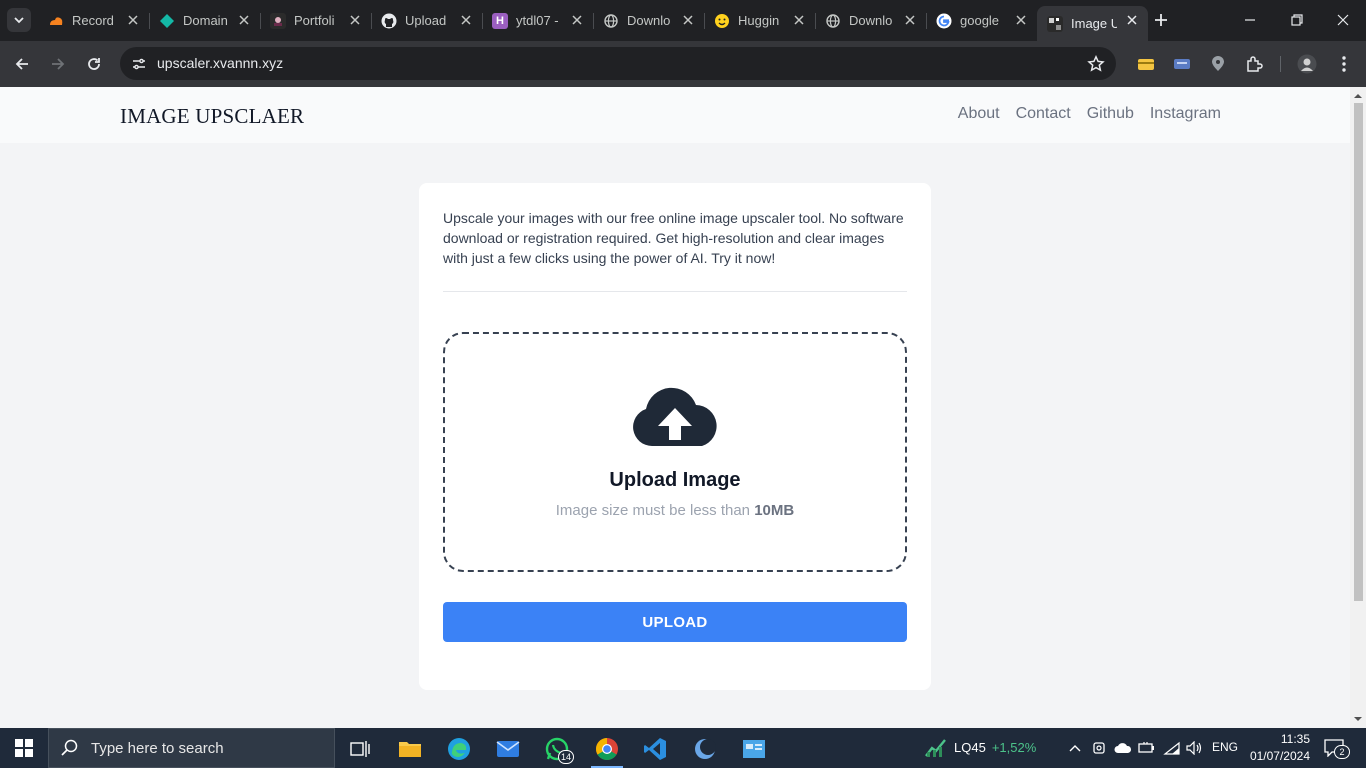 The width and height of the screenshot is (1366, 768). I want to click on tab-2: Portfoli, so click(316, 20).